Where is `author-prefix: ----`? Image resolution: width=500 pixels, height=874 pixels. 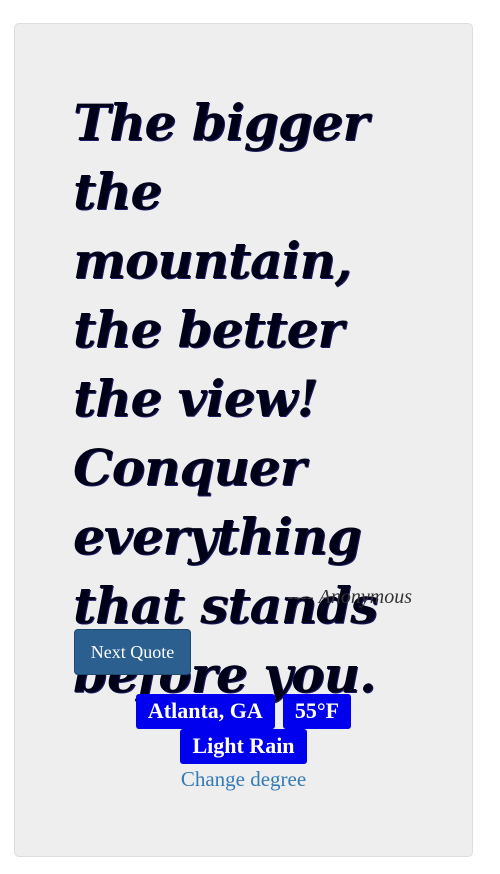 author-prefix: ---- is located at coordinates (303, 597).